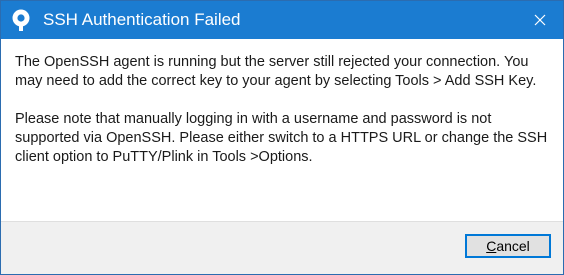 The image size is (564, 275). What do you see at coordinates (513, 246) in the screenshot?
I see `cancel-label-rest: ancel` at bounding box center [513, 246].